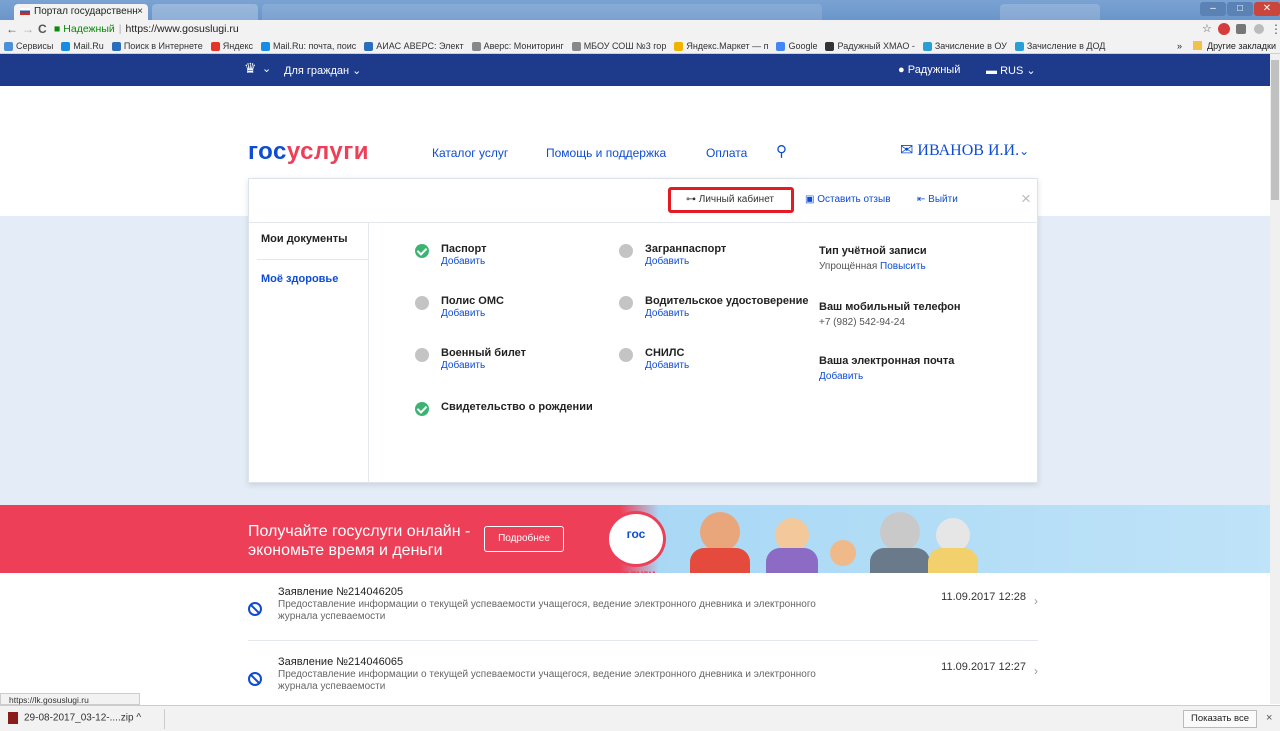  I want to click on folder-icon, so click(1197, 45).